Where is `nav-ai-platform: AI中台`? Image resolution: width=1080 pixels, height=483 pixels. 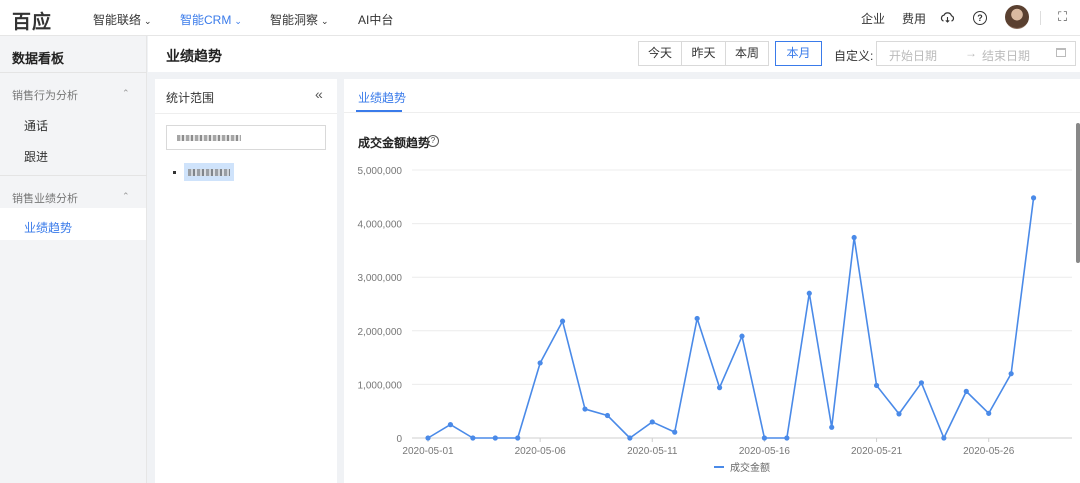 nav-ai-platform: AI中台 is located at coordinates (375, 19).